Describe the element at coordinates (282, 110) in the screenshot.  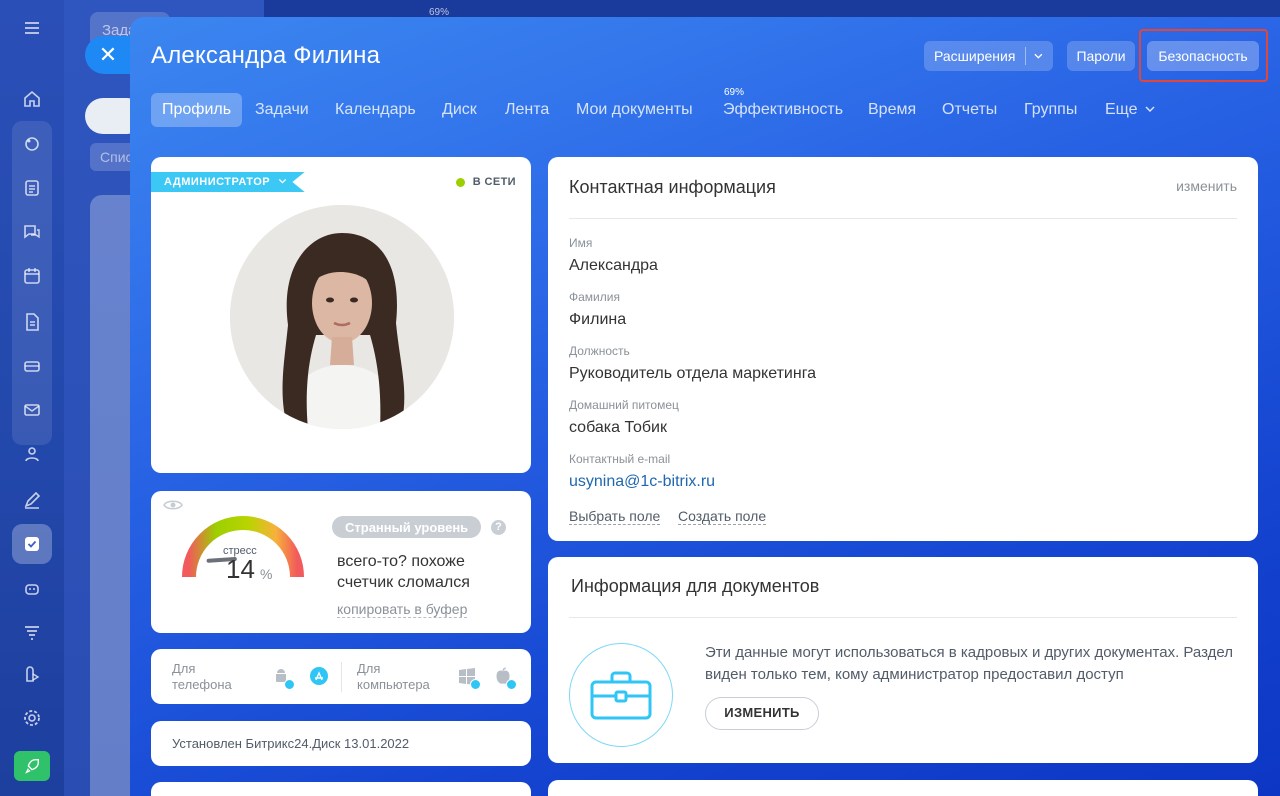
I see `tab-tasks: Задачи` at that location.